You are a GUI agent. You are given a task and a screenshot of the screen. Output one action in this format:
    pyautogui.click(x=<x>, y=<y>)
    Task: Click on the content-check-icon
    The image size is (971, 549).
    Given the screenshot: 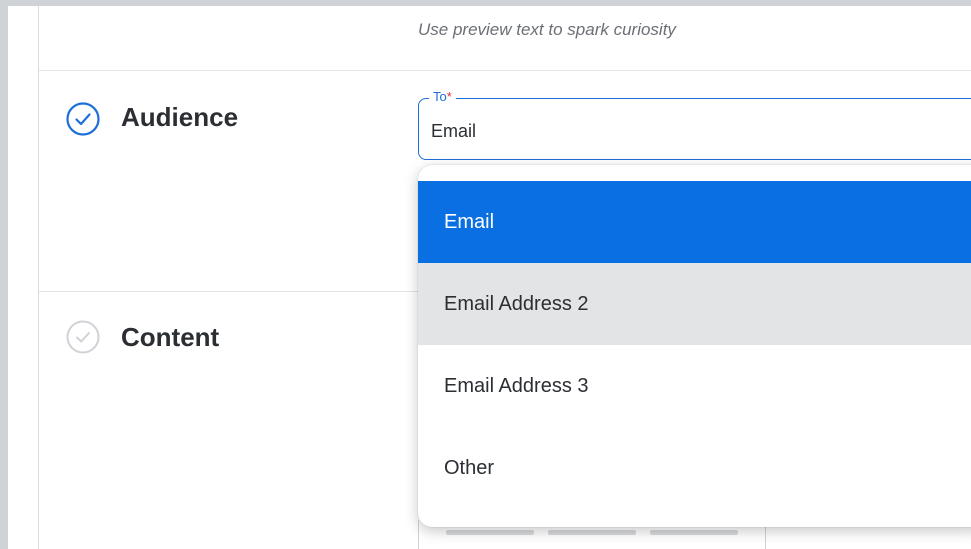 What is the action you would take?
    pyautogui.click(x=83, y=337)
    